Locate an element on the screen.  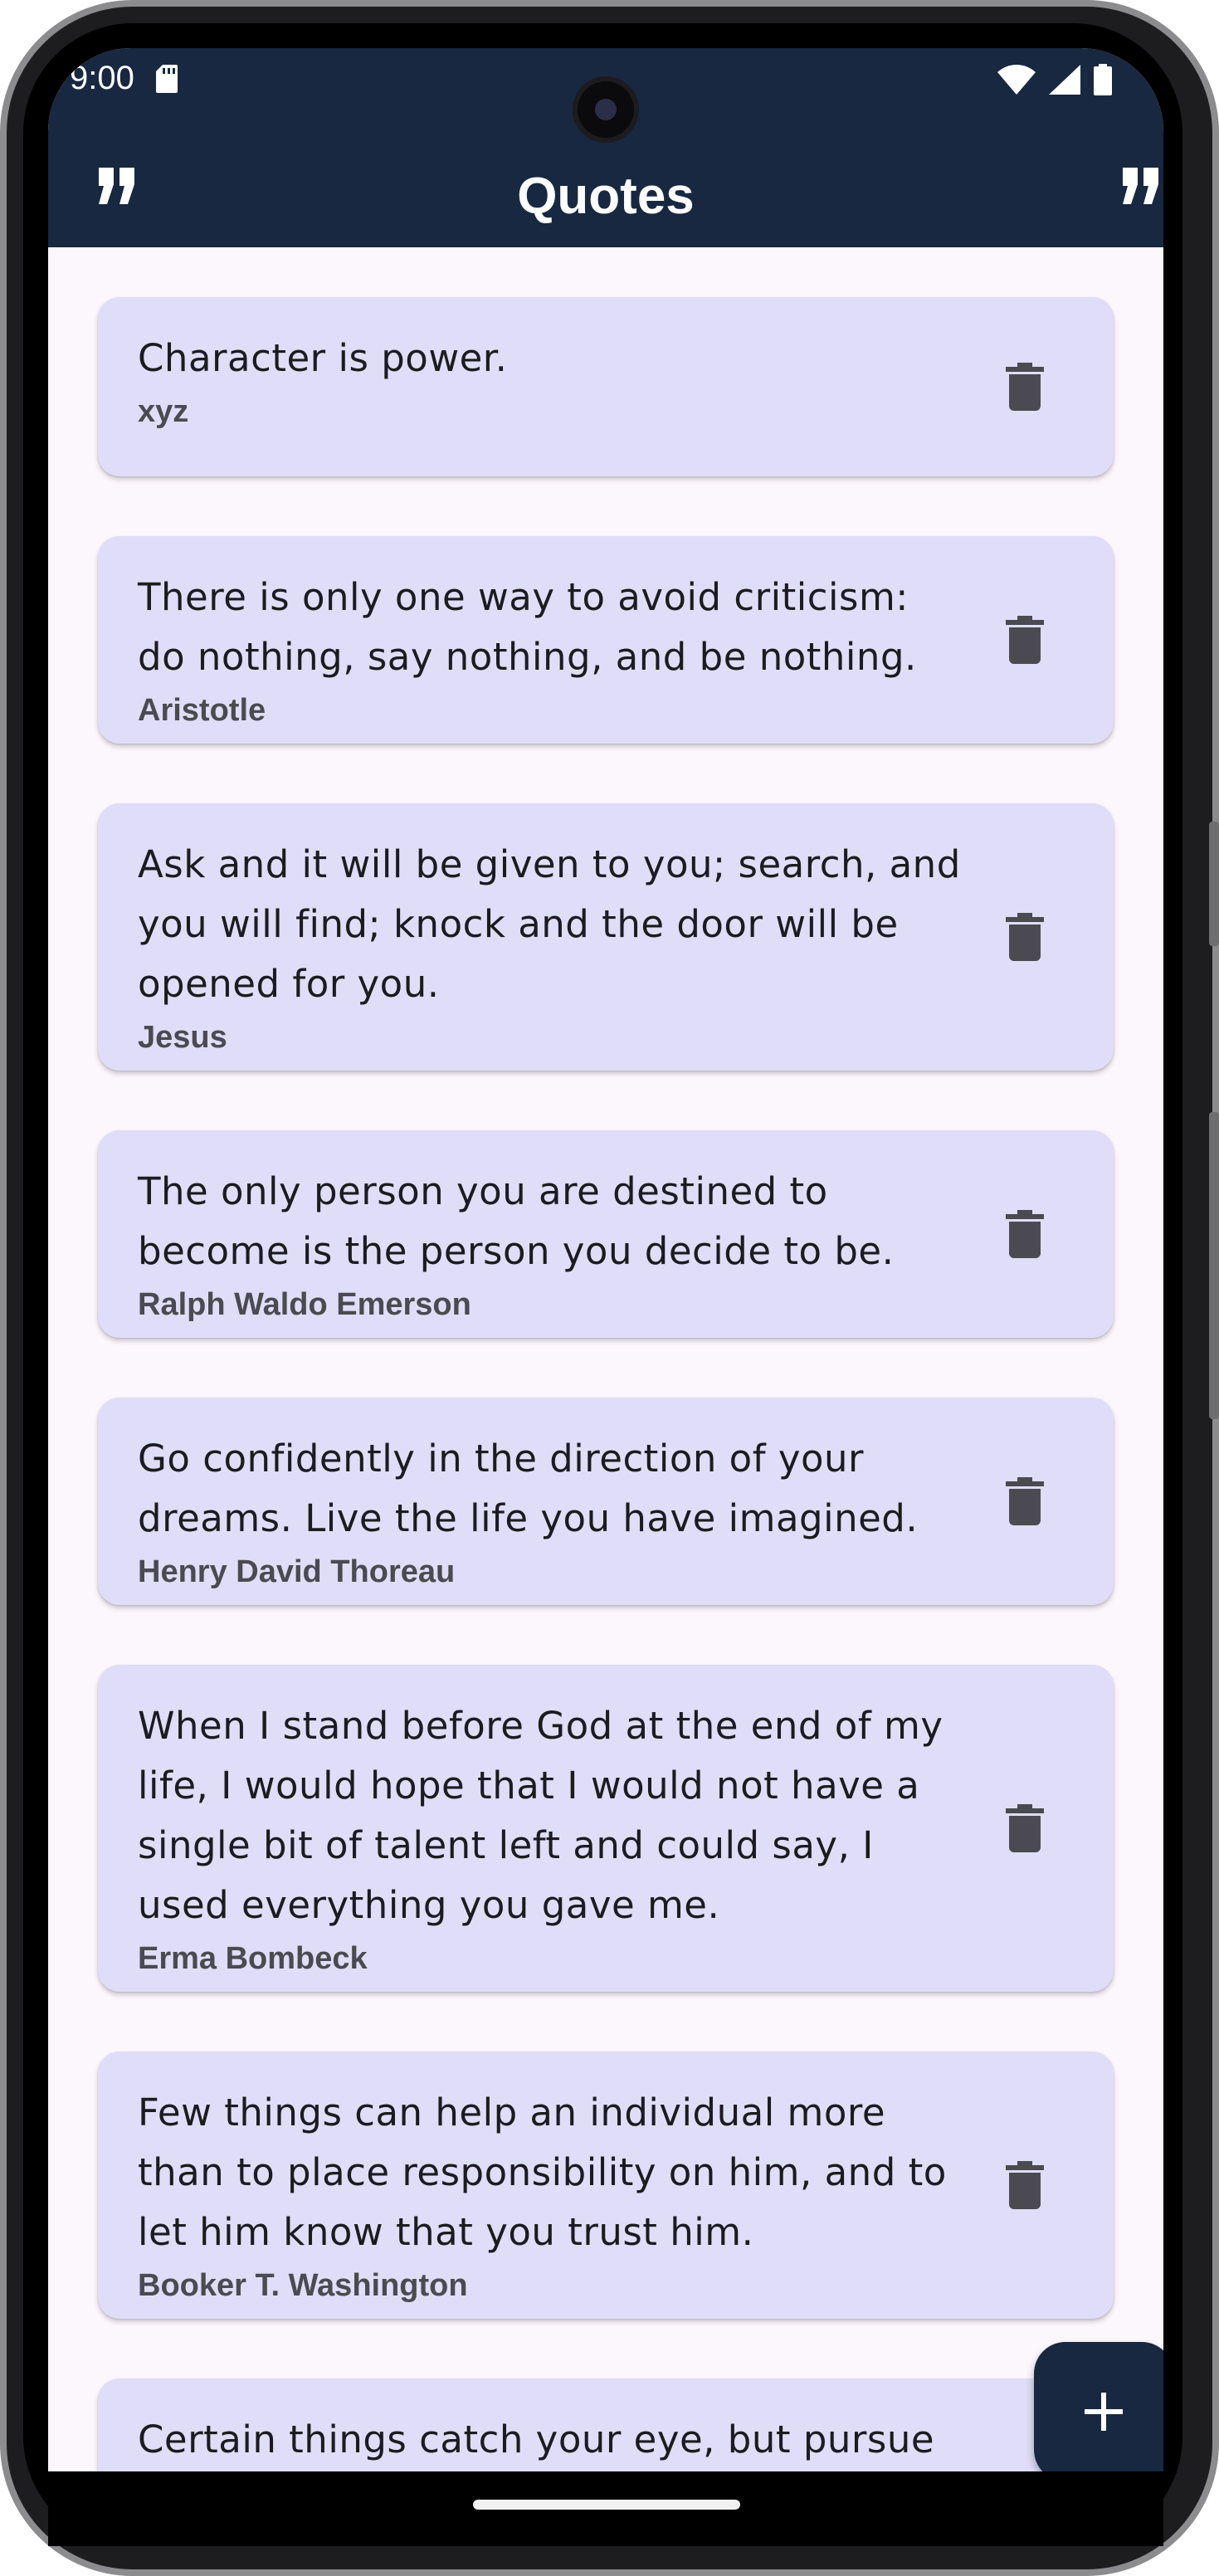
app-bar: 9:00 Quotes is located at coordinates (606, 147).